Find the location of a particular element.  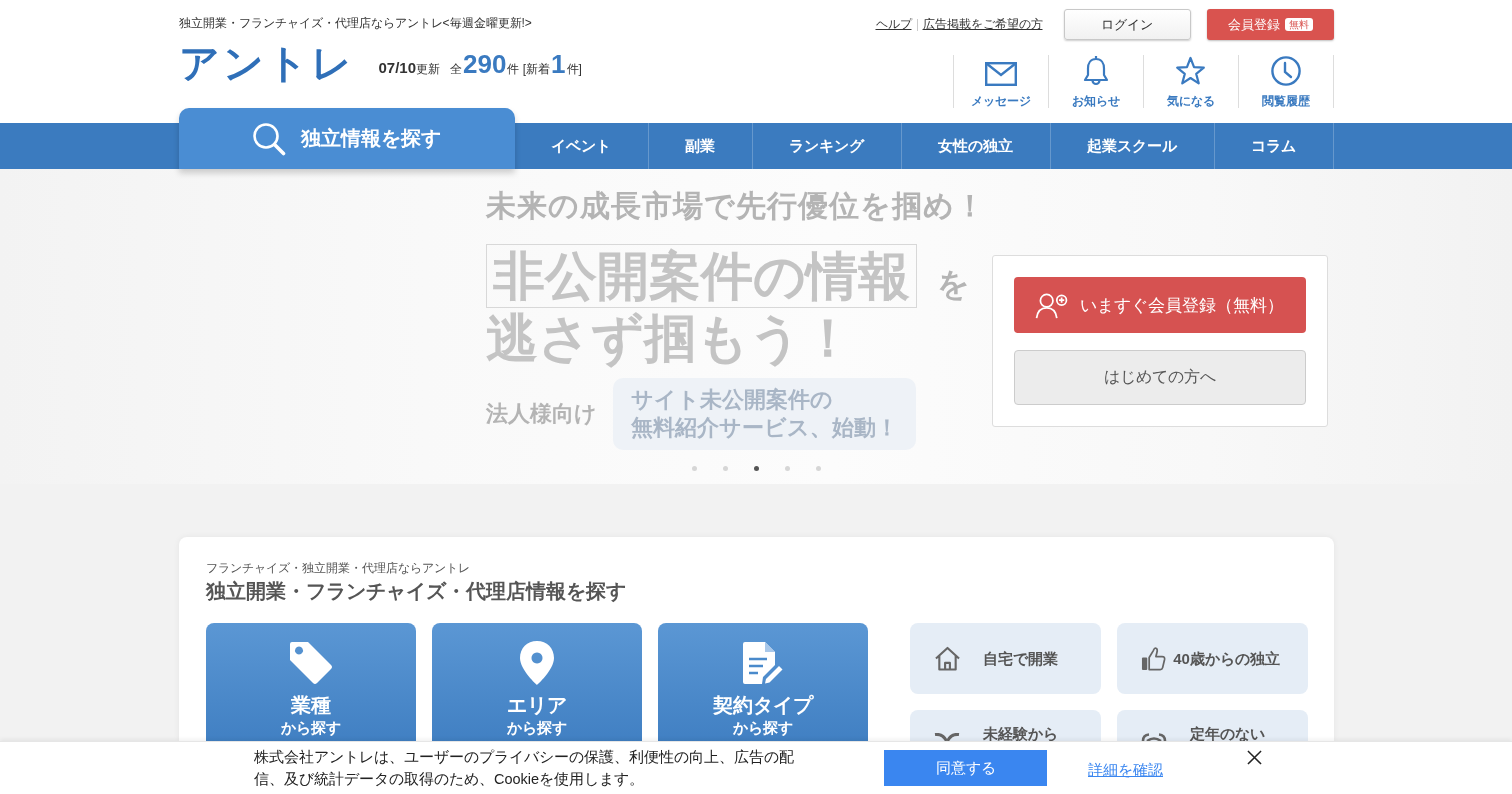

bell-icon is located at coordinates (1095, 70).